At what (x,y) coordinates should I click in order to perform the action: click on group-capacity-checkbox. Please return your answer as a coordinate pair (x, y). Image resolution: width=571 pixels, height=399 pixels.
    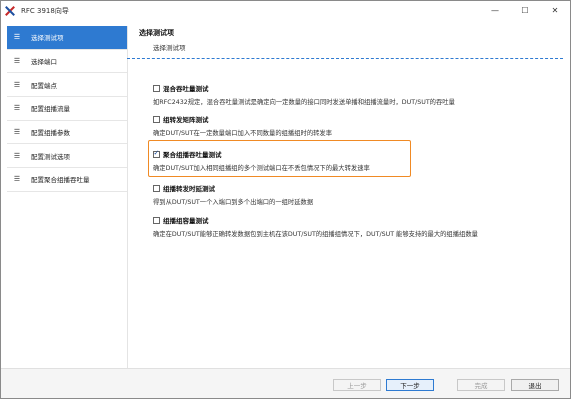
    Looking at the image, I should click on (156, 220).